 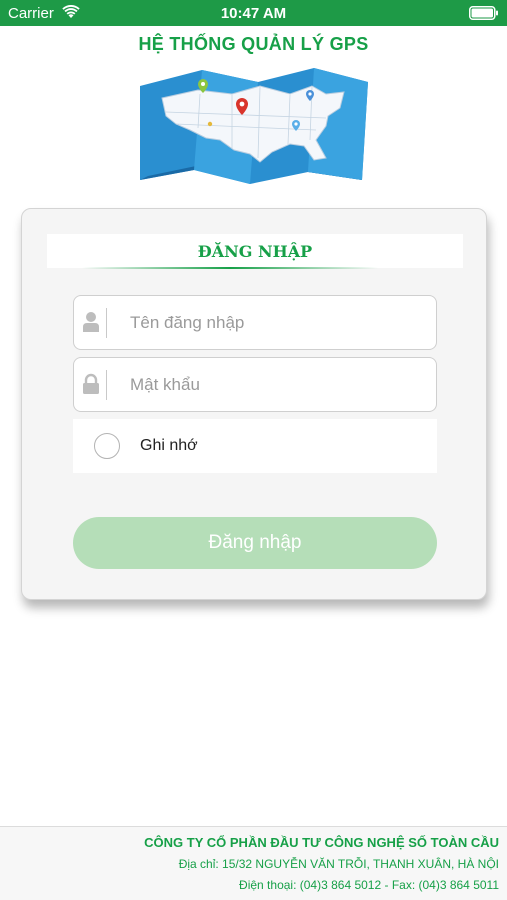 I want to click on status-bar: Carrier 10:47 AM, so click(x=253, y=13).